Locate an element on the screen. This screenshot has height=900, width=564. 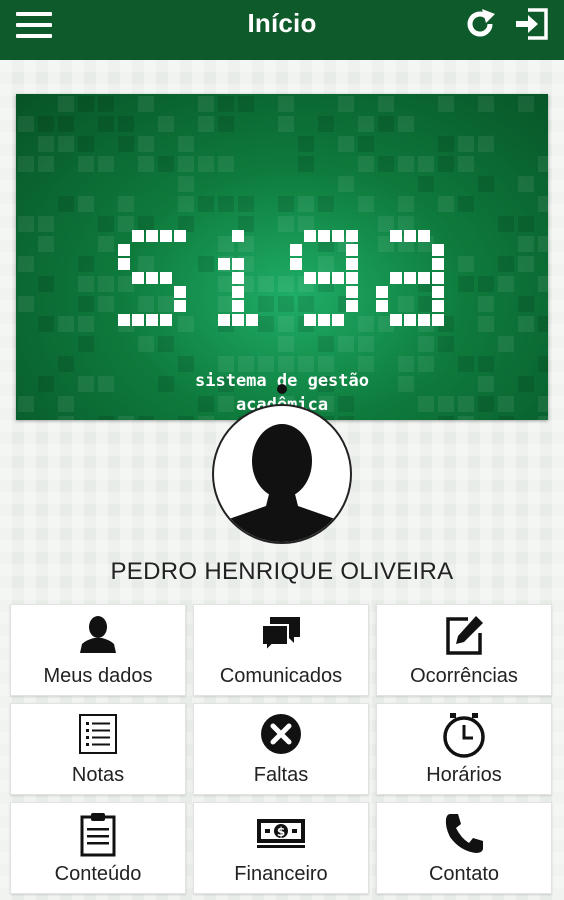
ocorrencias-tile: Ocorrências is located at coordinates (464, 650).